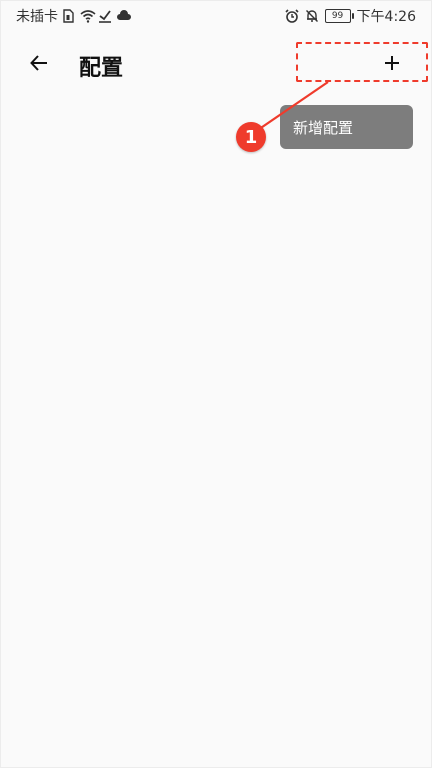 Image resolution: width=432 pixels, height=768 pixels. I want to click on add-config-tooltip: 新增配置, so click(346, 127).